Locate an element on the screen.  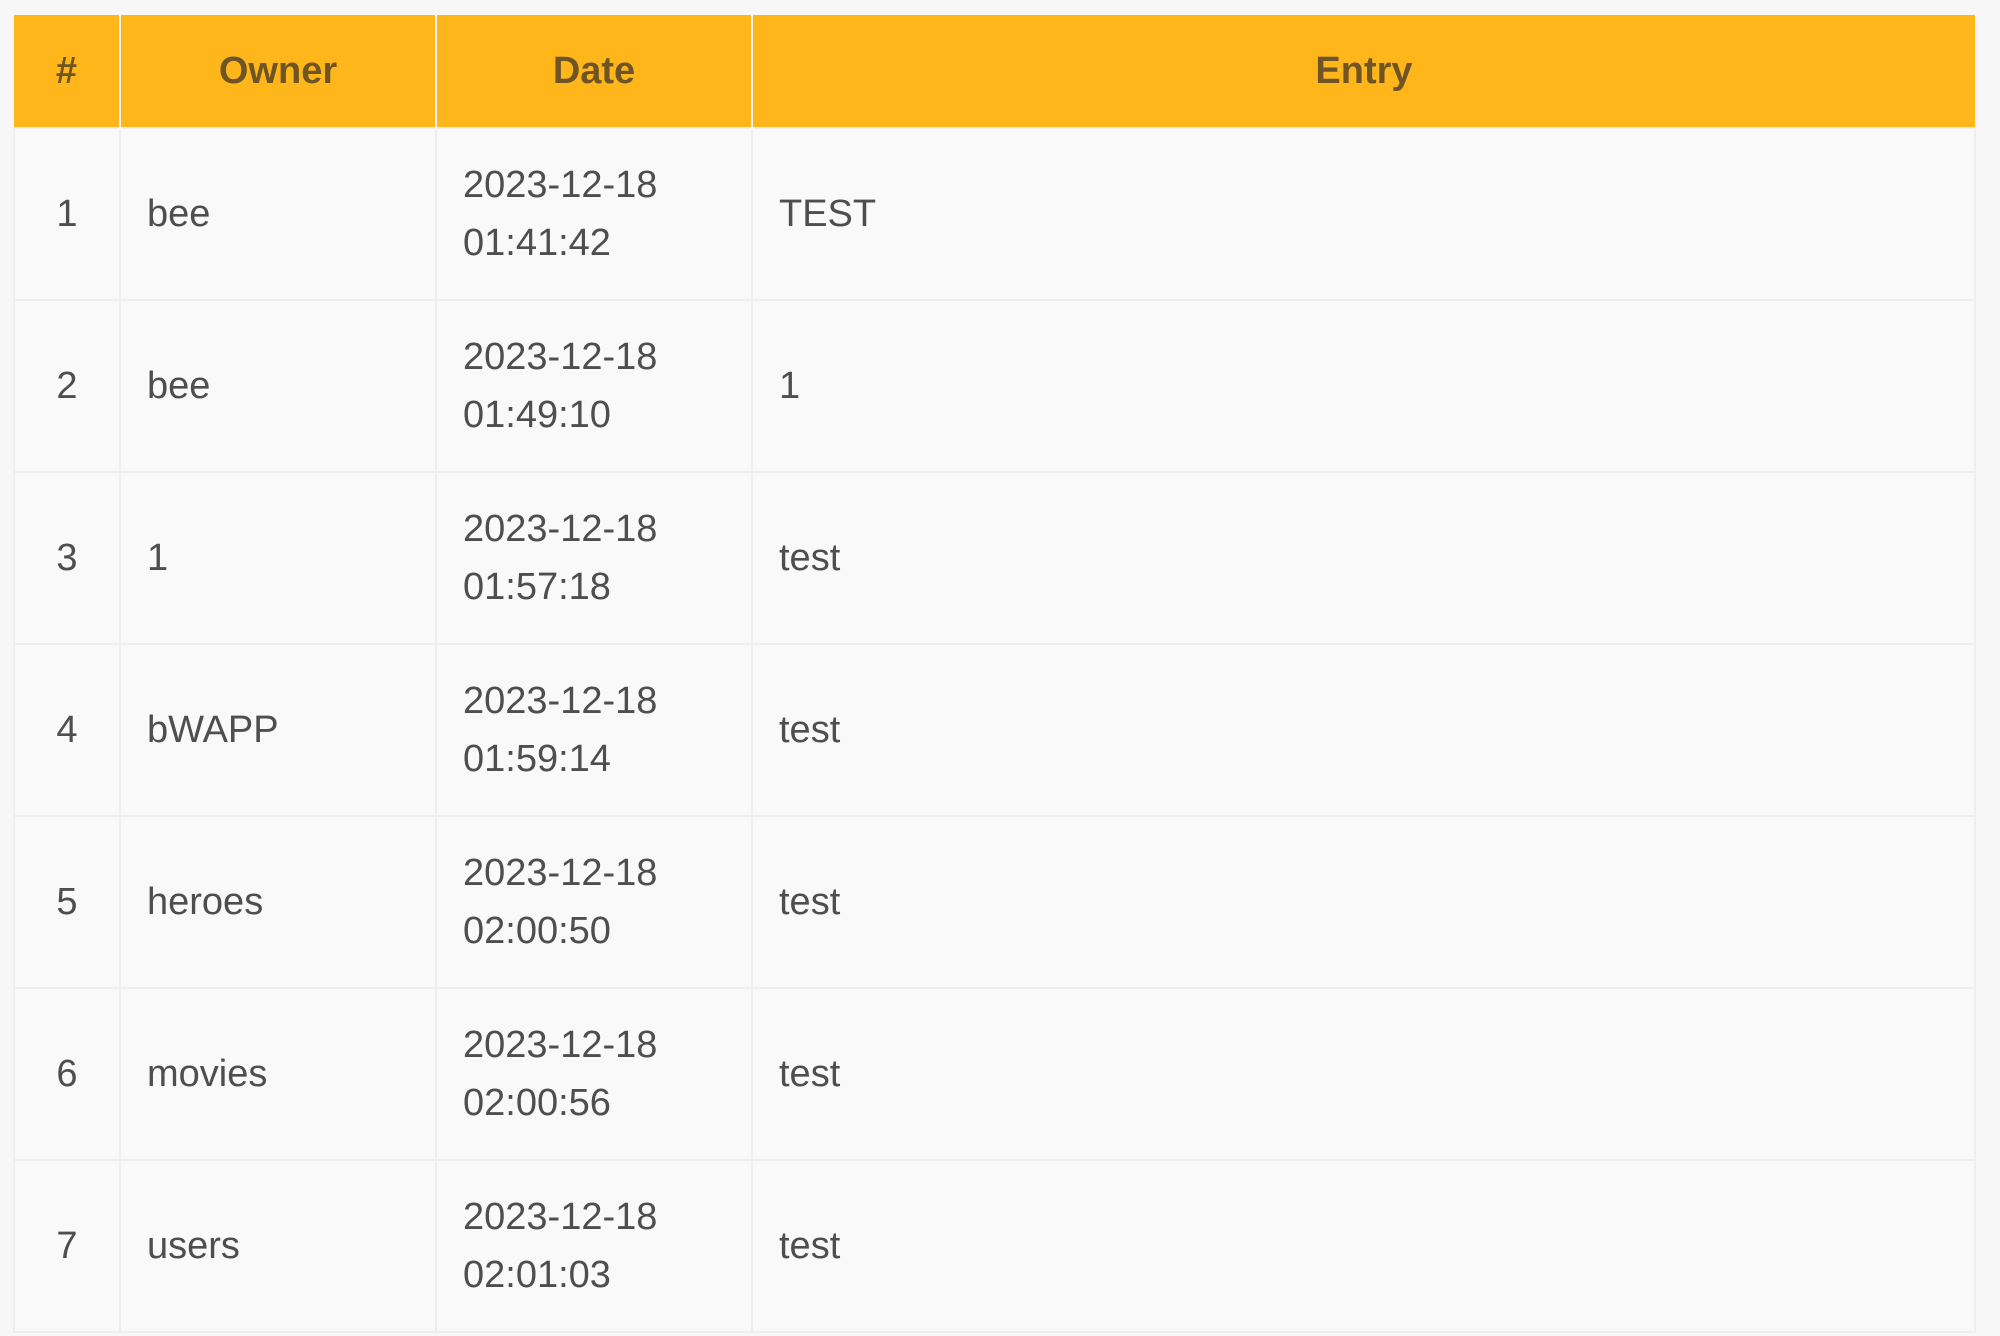
table-row: 4 bWAPP 2023-12-18 01:59:14 test is located at coordinates (994, 730).